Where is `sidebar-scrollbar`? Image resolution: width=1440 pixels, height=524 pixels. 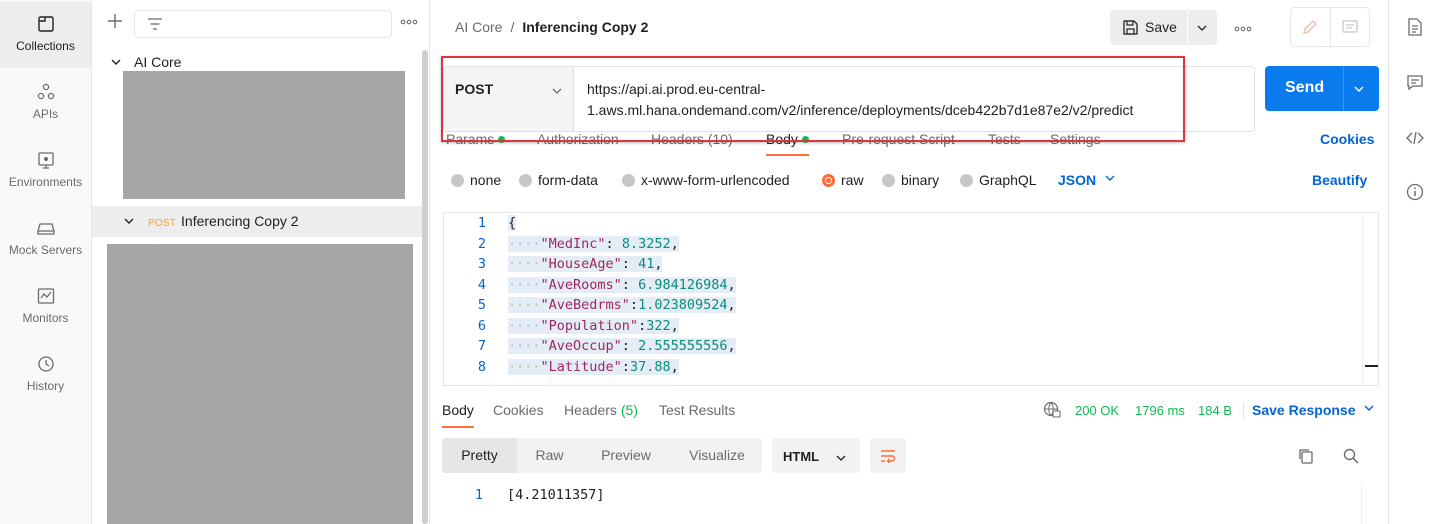
sidebar-scrollbar is located at coordinates (425, 287).